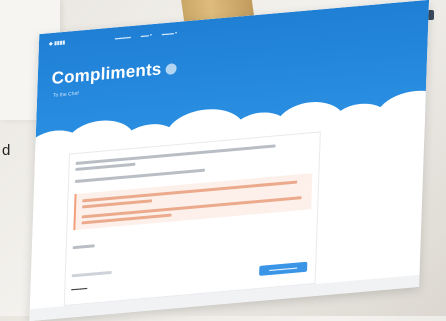 This screenshot has height=321, width=446. Describe the element at coordinates (79, 288) in the screenshot. I see `footer-link: ▬▬▬▬` at that location.